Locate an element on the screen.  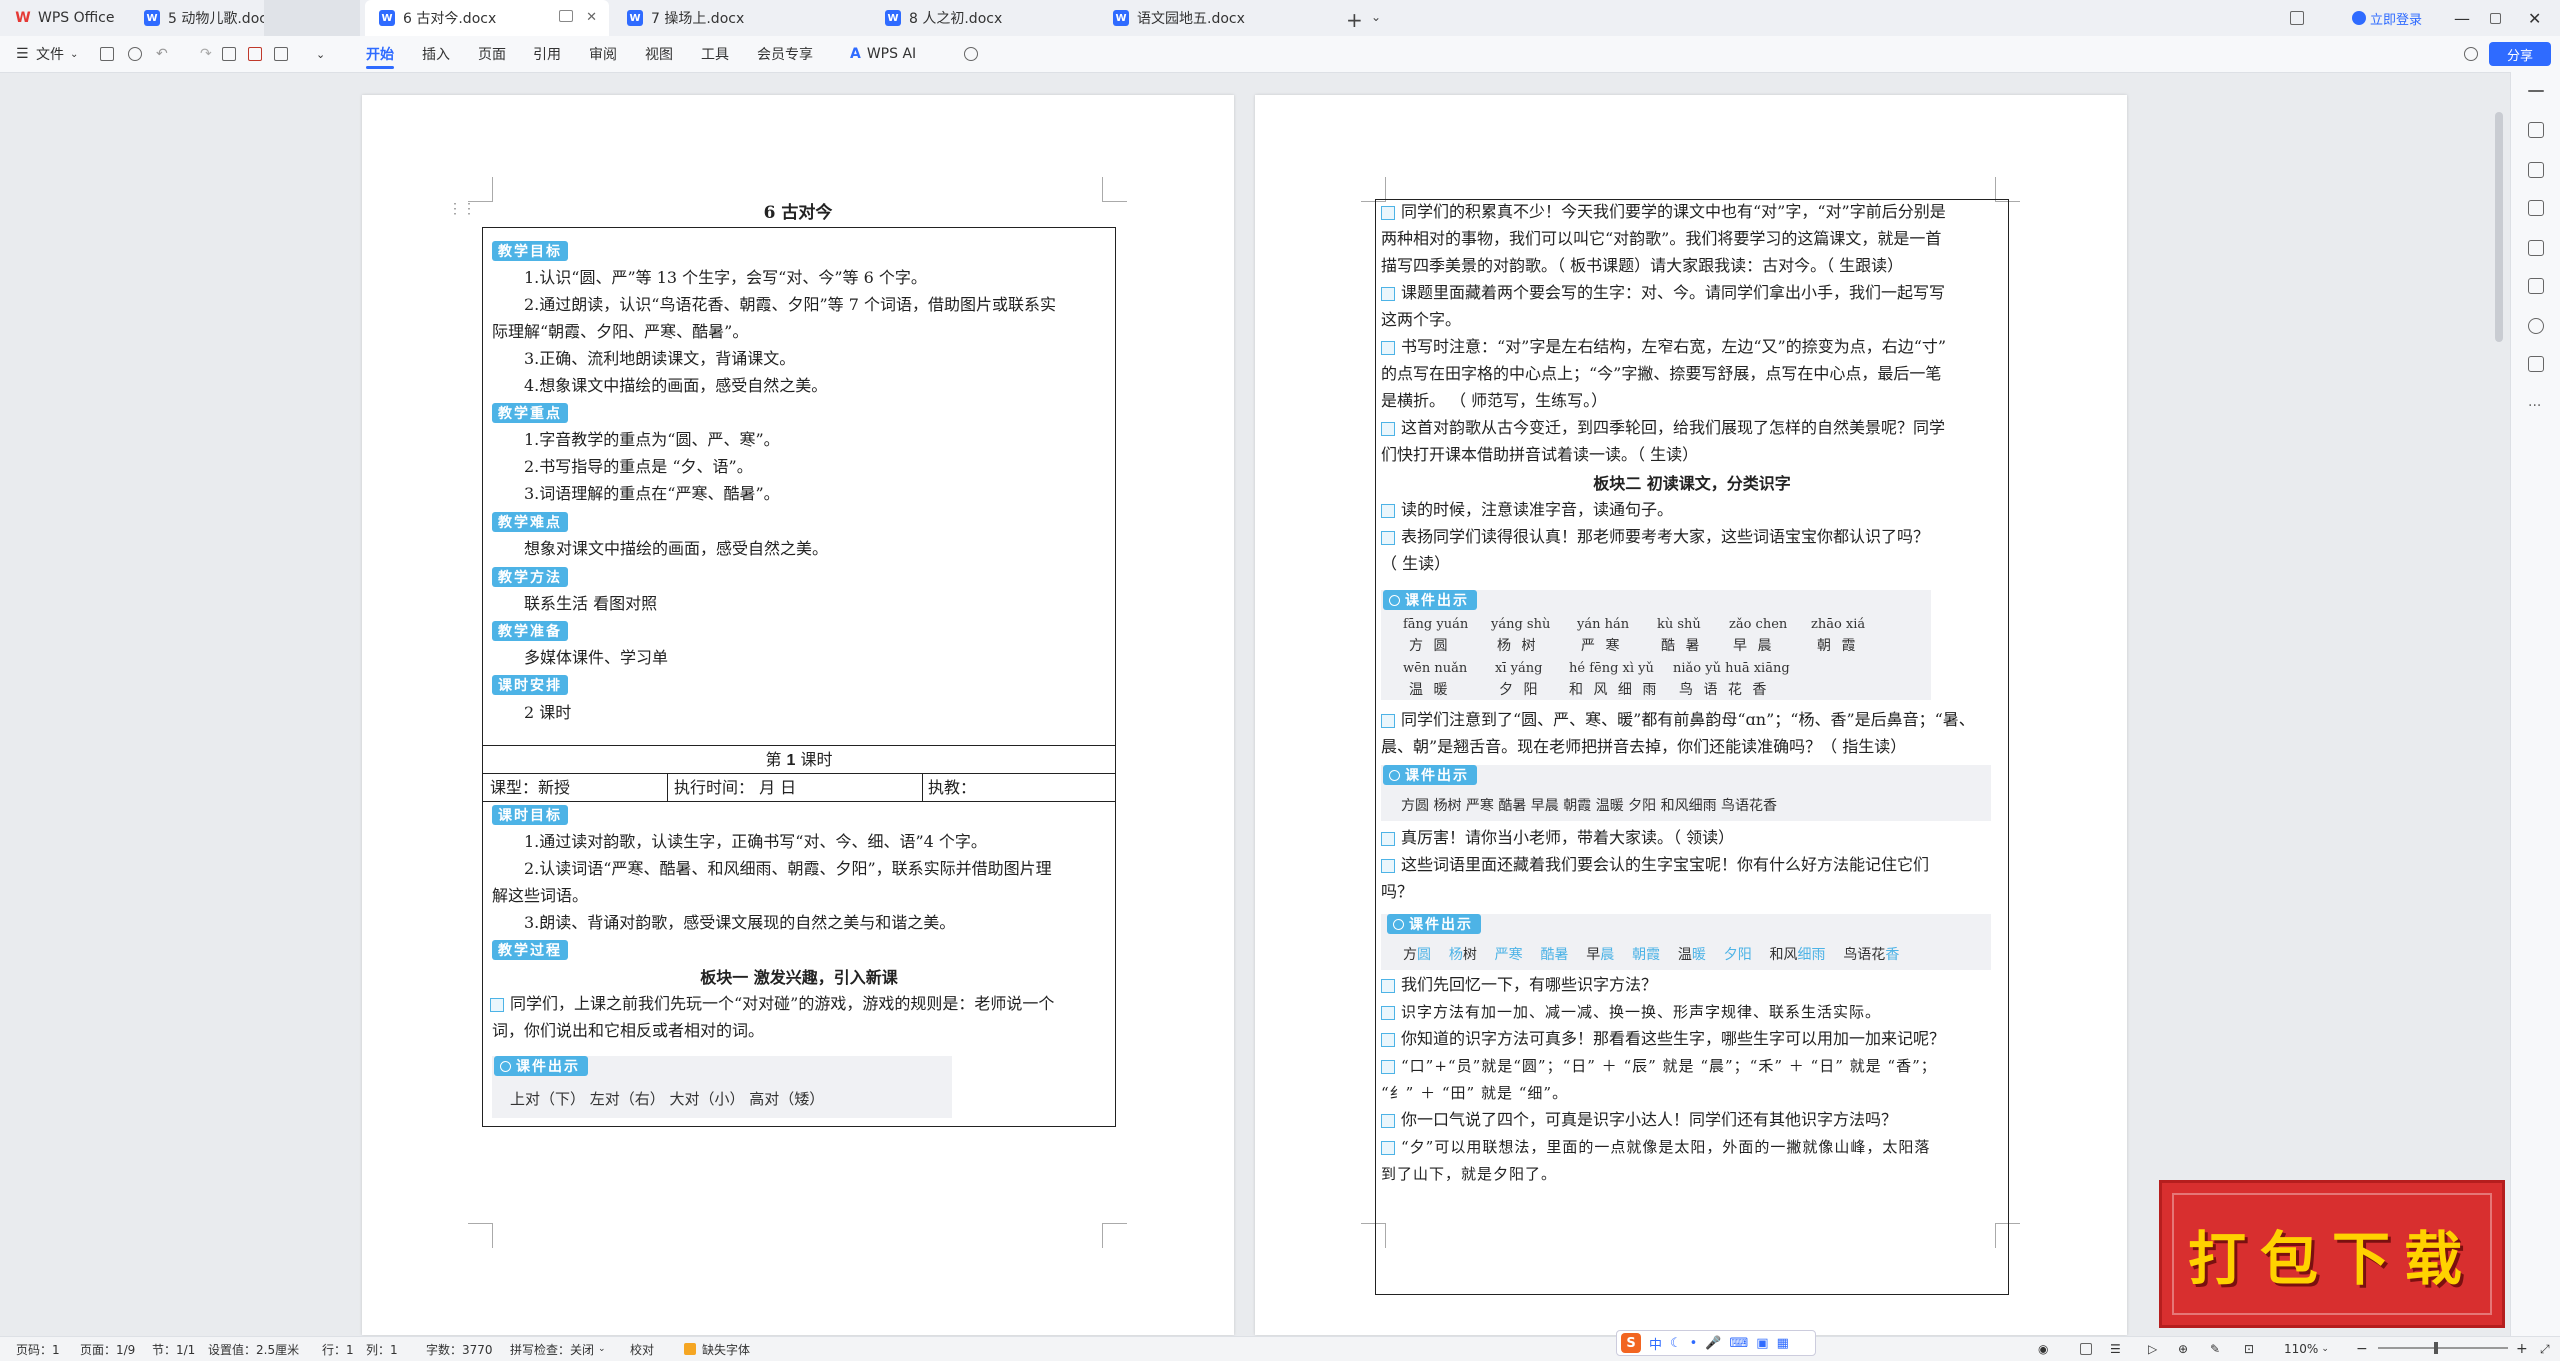
skin-icon: ▣ is located at coordinates (1762, 1343).